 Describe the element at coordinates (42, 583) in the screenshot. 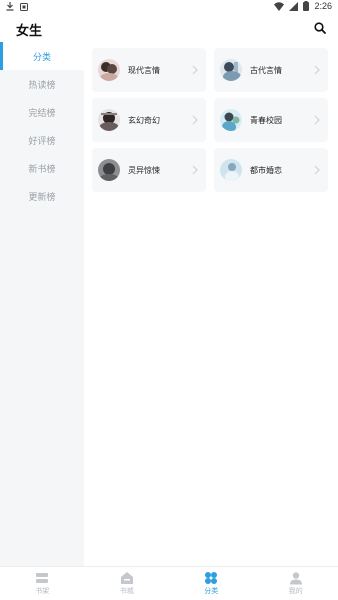

I see `nav-bookshelf: 书架` at that location.